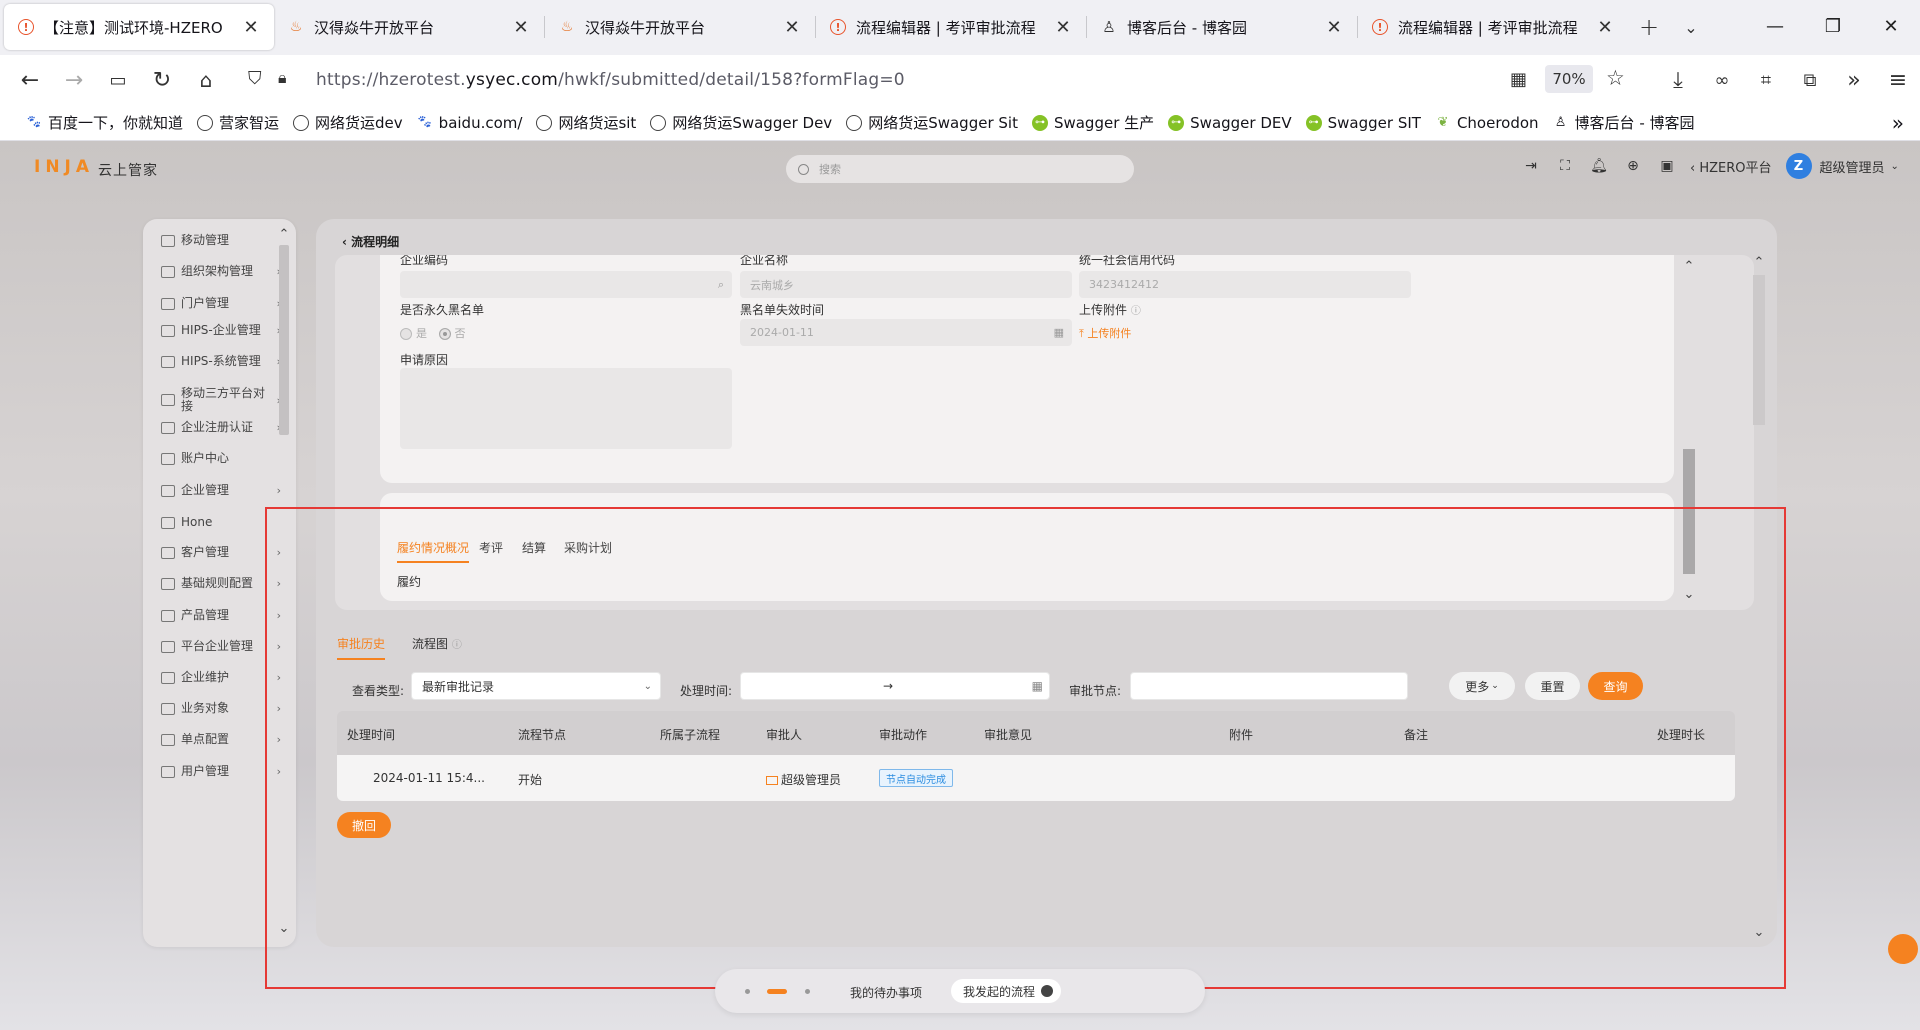 The height and width of the screenshot is (1030, 1920). Describe the element at coordinates (932, 122) in the screenshot. I see `bookmark-item: 网络货运Swagger Sit` at that location.